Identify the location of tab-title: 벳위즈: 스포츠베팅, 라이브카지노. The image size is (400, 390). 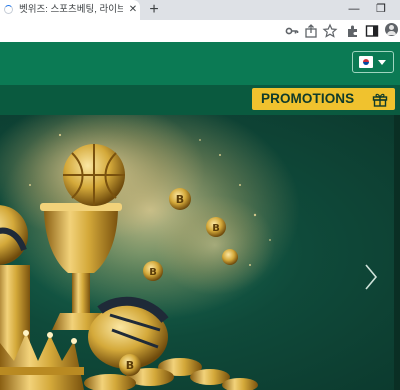
(71, 9).